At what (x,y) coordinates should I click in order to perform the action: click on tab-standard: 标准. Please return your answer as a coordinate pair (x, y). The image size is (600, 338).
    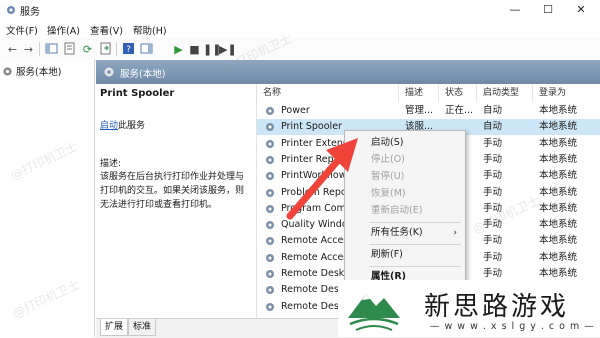
    Looking at the image, I should click on (142, 327).